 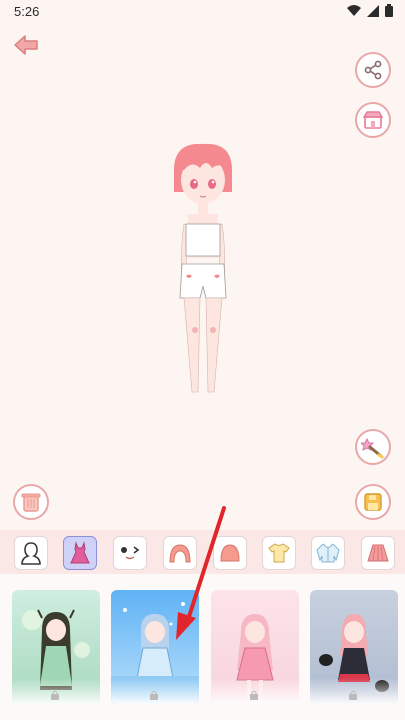 I want to click on outfit-ice-princess, so click(x=155, y=647).